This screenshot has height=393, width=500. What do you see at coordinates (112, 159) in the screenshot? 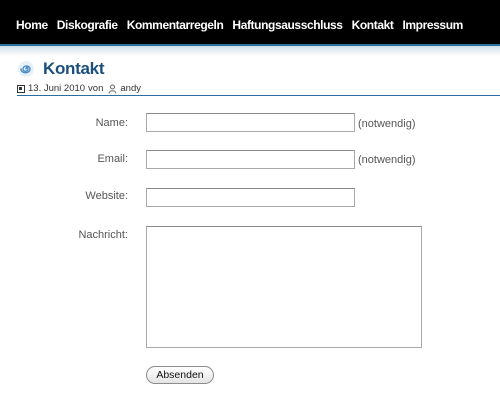
I see `email-label: Email:` at bounding box center [112, 159].